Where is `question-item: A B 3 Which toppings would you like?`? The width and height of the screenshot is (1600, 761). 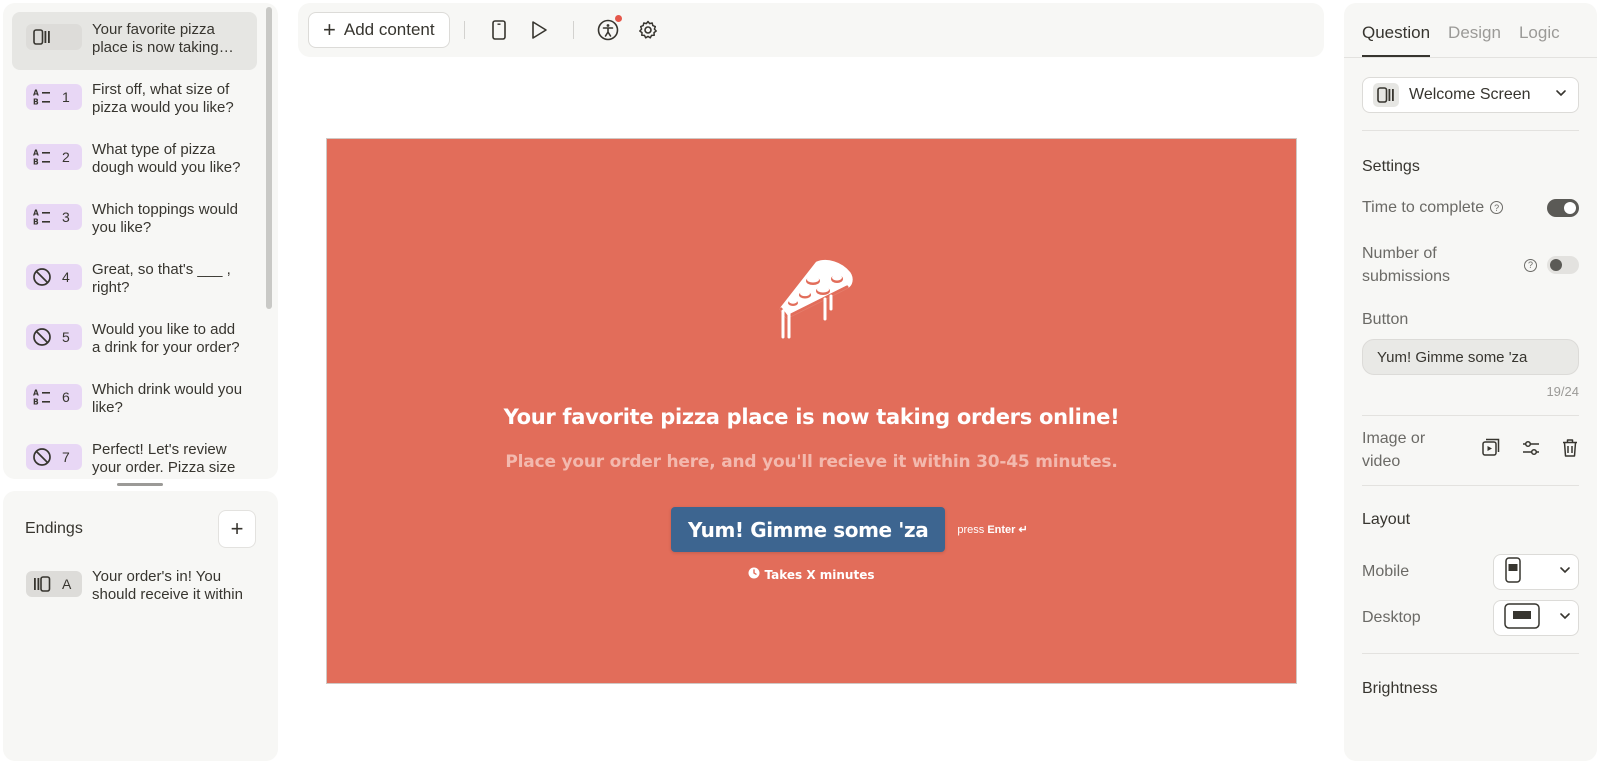 question-item: A B 3 Which toppings would you like? is located at coordinates (134, 221).